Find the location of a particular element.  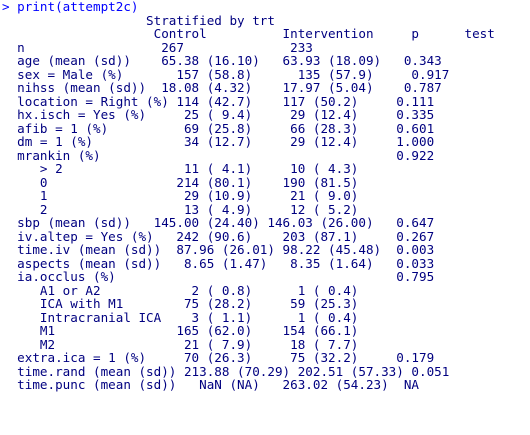

table-header-stratified: Stratified by trt is located at coordinates (138, 20).